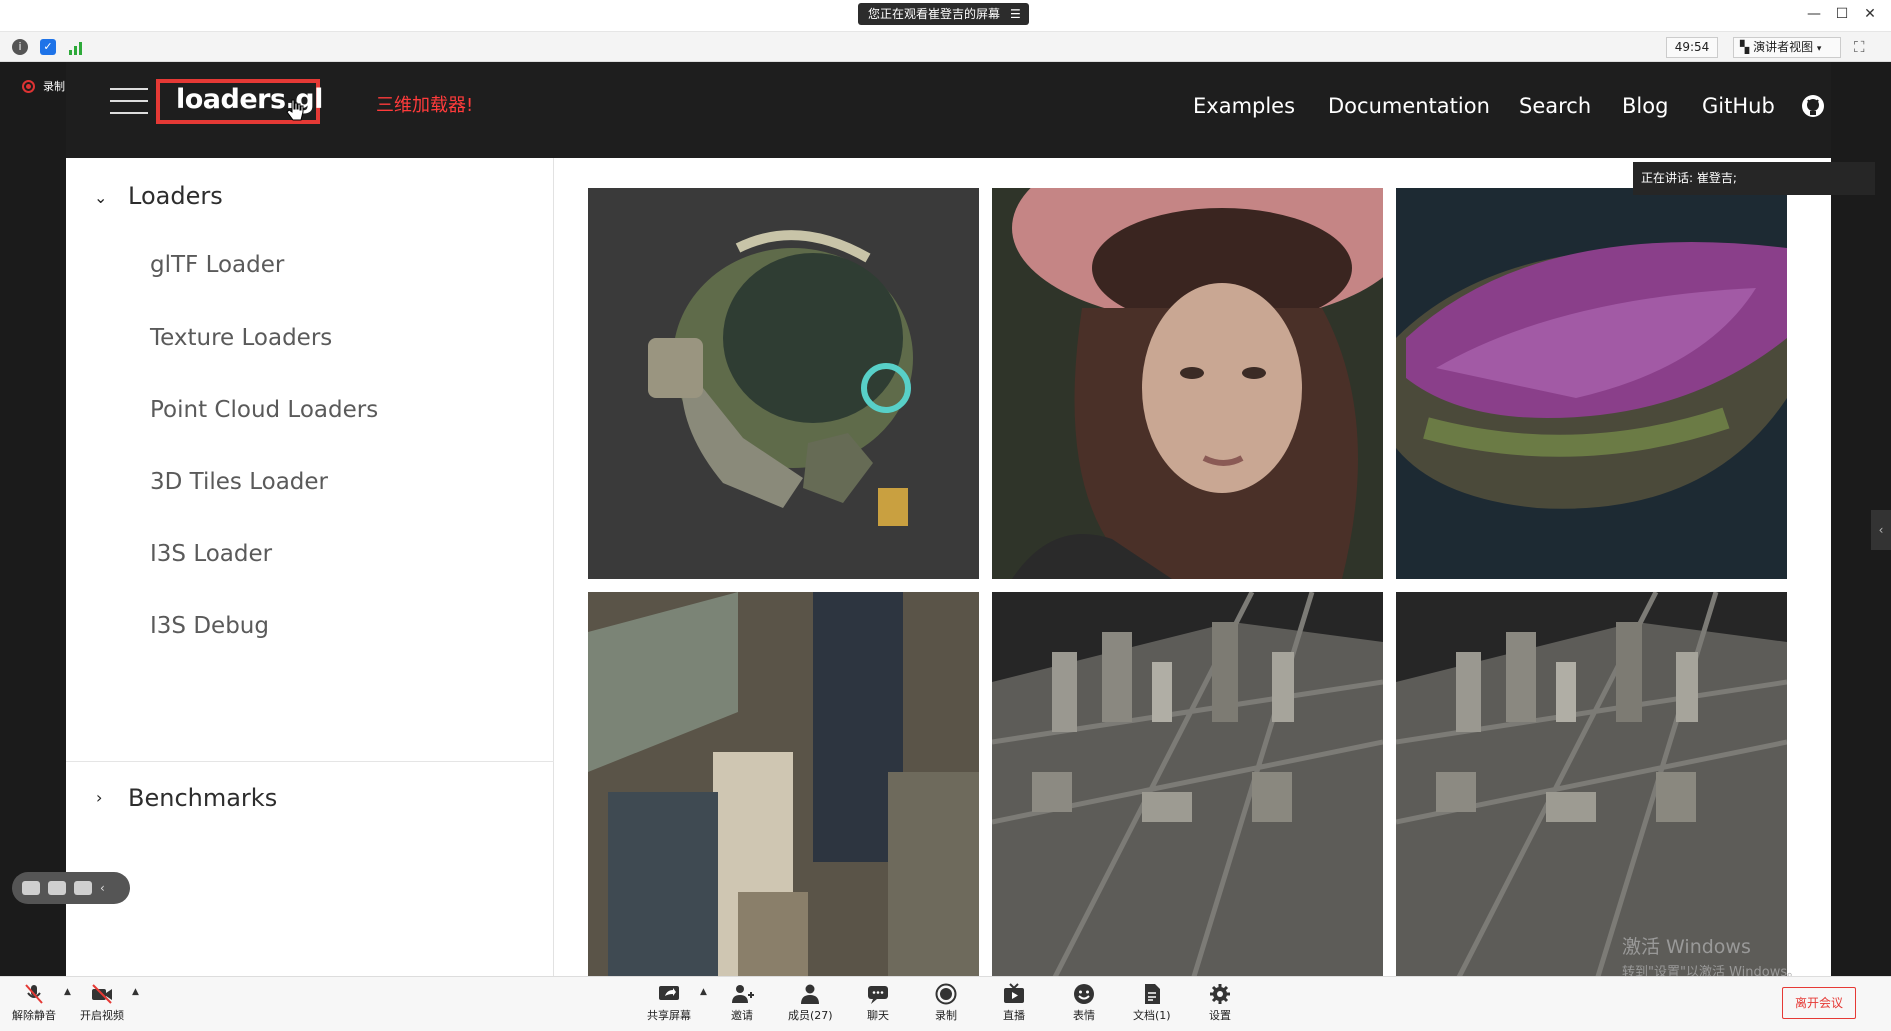 This screenshot has width=1891, height=1031. What do you see at coordinates (1187, 383) in the screenshot?
I see `example-thumb-portrait` at bounding box center [1187, 383].